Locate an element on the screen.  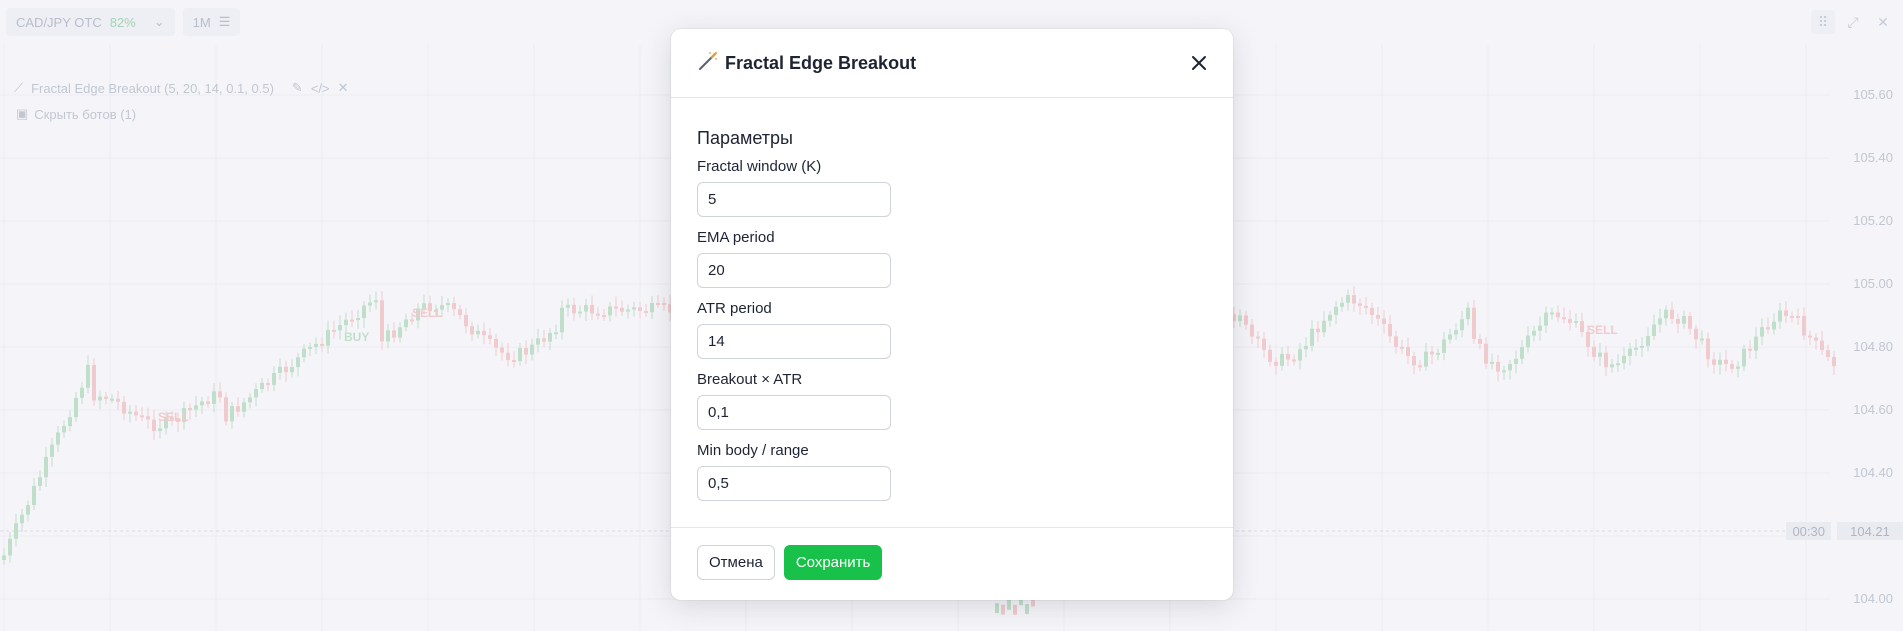
field-label: Min body / range is located at coordinates (753, 450).